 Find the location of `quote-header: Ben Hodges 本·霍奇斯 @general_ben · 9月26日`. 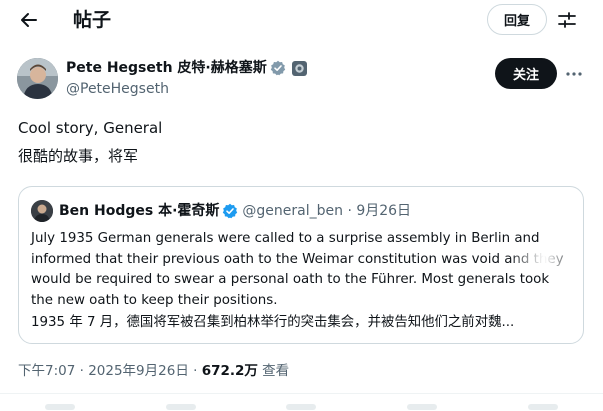

quote-header: Ben Hodges 本·霍奇斯 @general_ben · 9月26日 is located at coordinates (235, 211).